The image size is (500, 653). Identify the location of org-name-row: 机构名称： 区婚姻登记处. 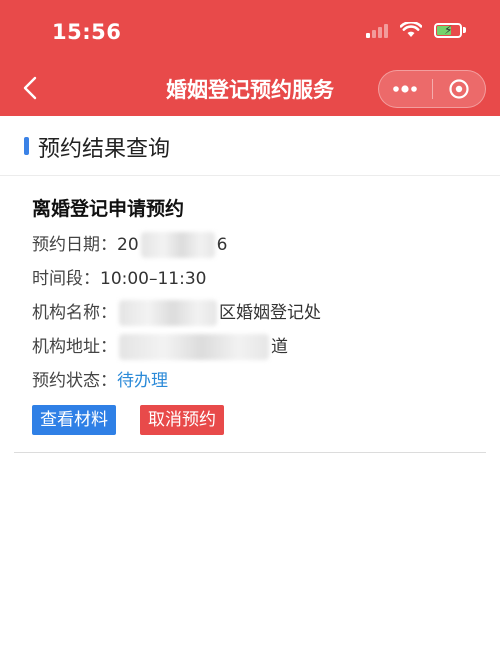
(176, 312).